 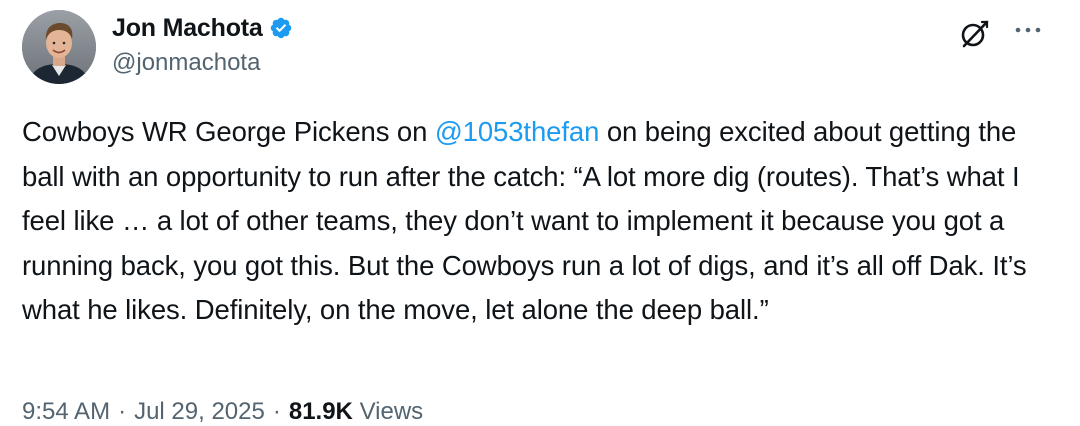 I want to click on verified-badge-icon, so click(x=281, y=28).